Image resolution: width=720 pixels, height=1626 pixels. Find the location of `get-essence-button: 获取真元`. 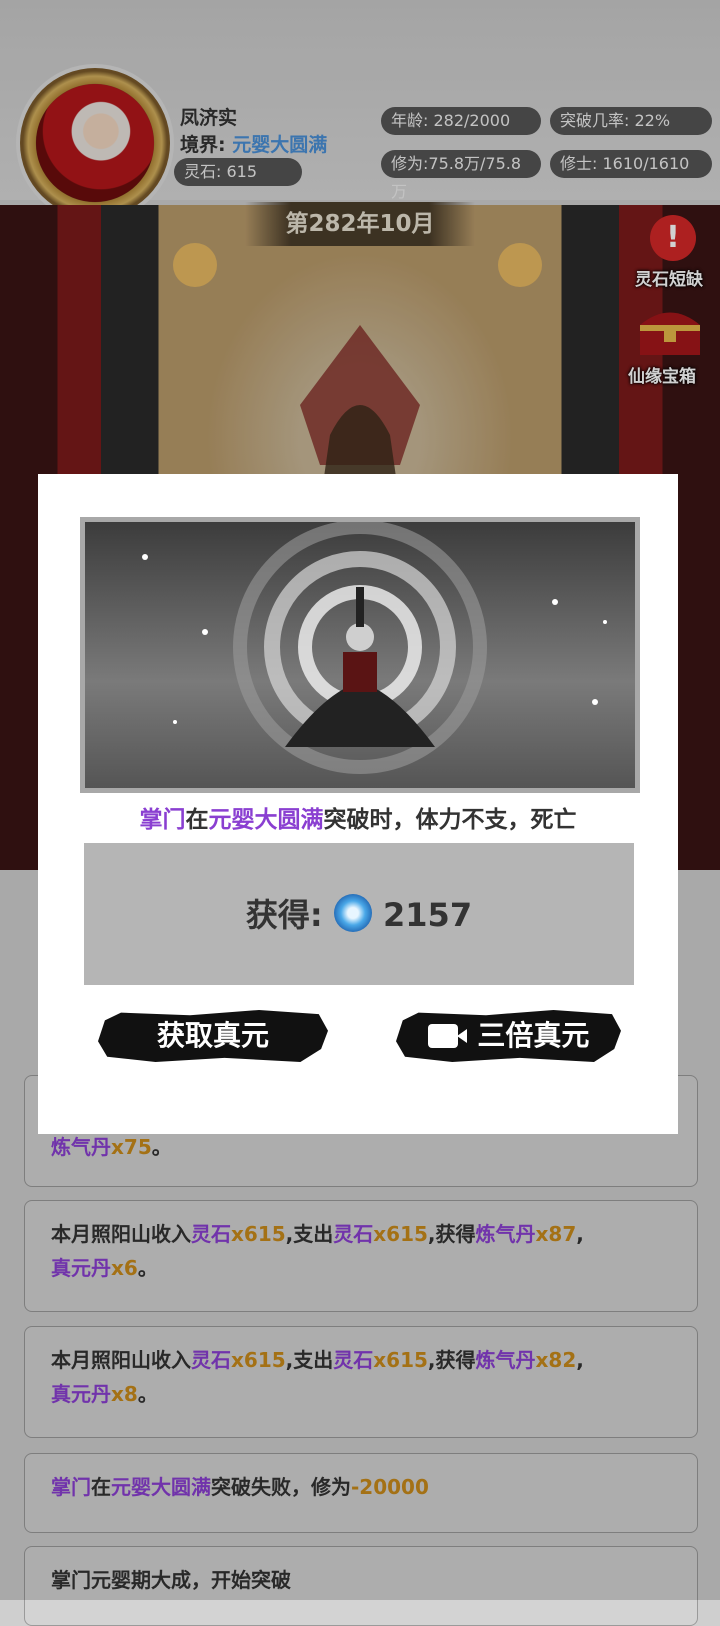

get-essence-button: 获取真元 is located at coordinates (213, 1036).